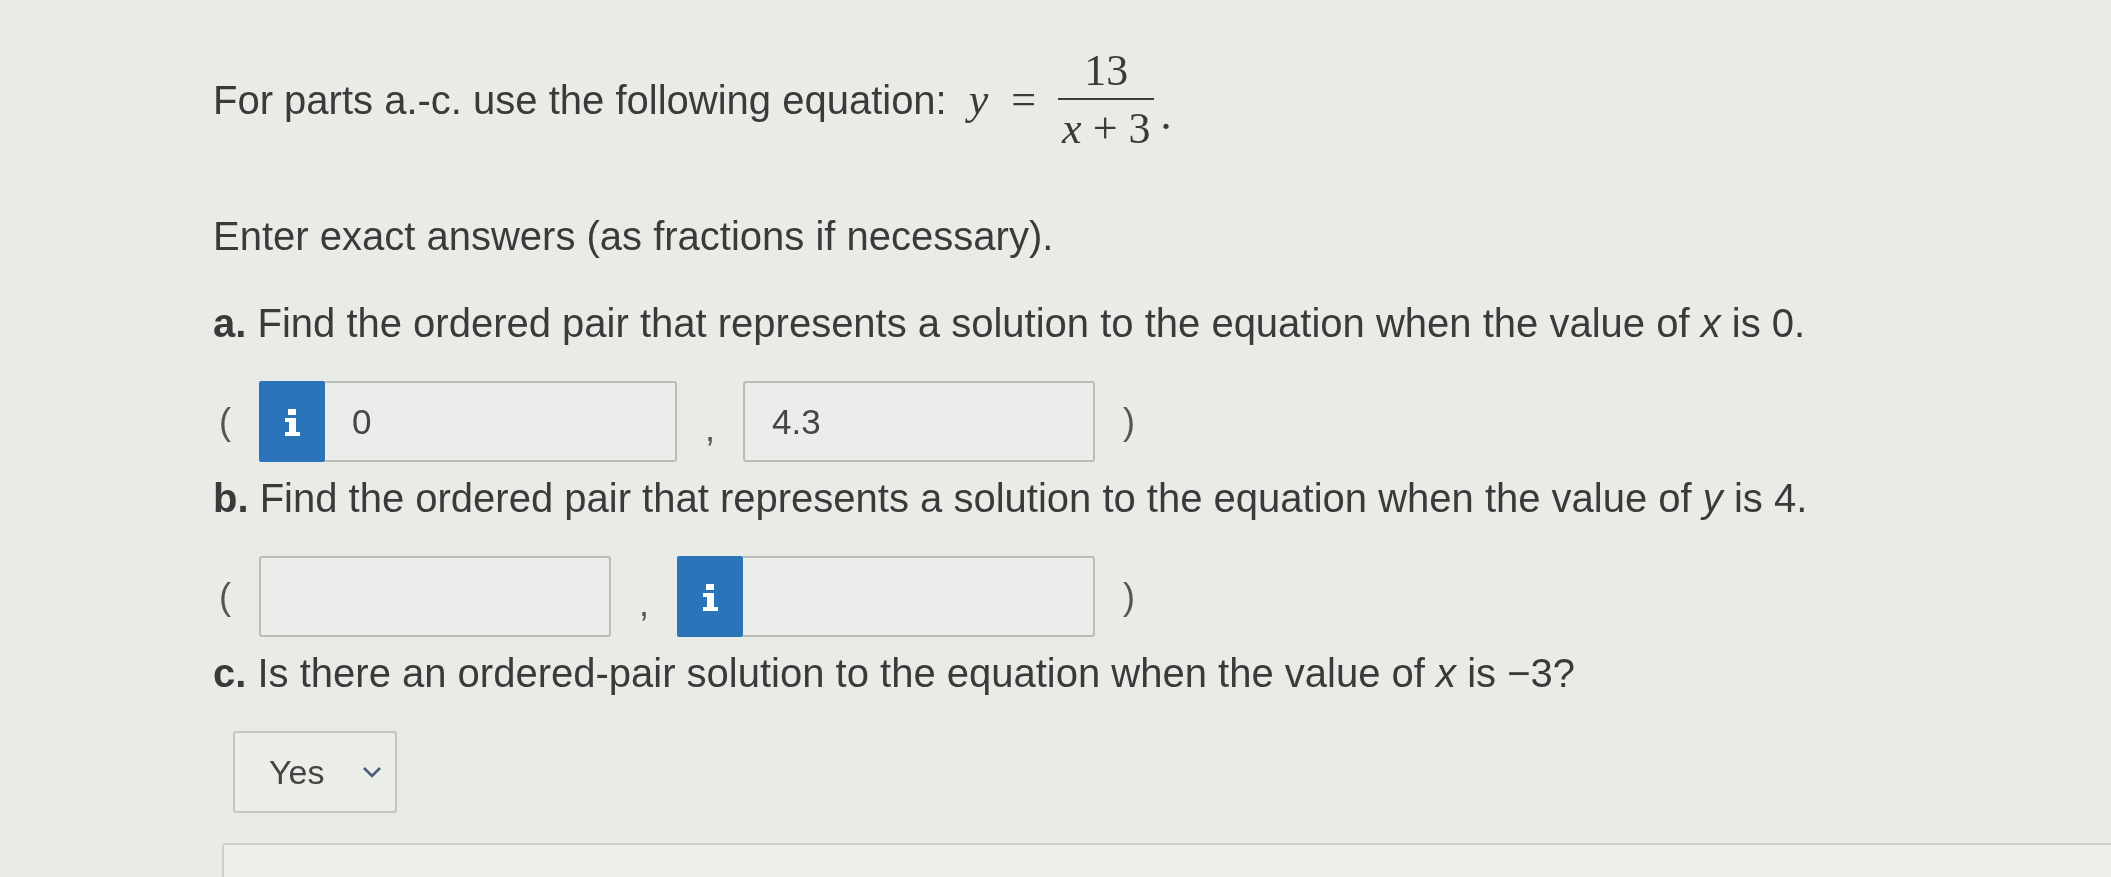 The height and width of the screenshot is (877, 2111). Describe the element at coordinates (315, 772) in the screenshot. I see `answer-select: Yes` at that location.